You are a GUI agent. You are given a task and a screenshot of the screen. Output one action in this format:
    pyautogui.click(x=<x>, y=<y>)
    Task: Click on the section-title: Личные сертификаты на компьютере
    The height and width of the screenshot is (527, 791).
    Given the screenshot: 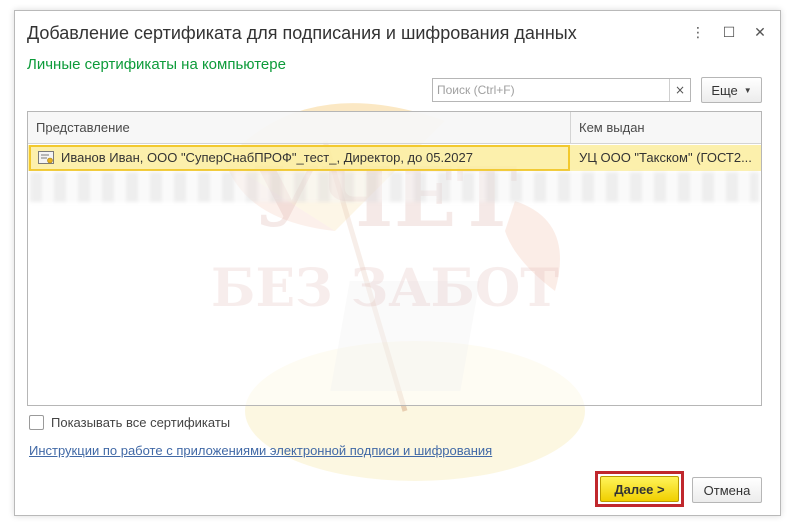 What is the action you would take?
    pyautogui.click(x=156, y=64)
    